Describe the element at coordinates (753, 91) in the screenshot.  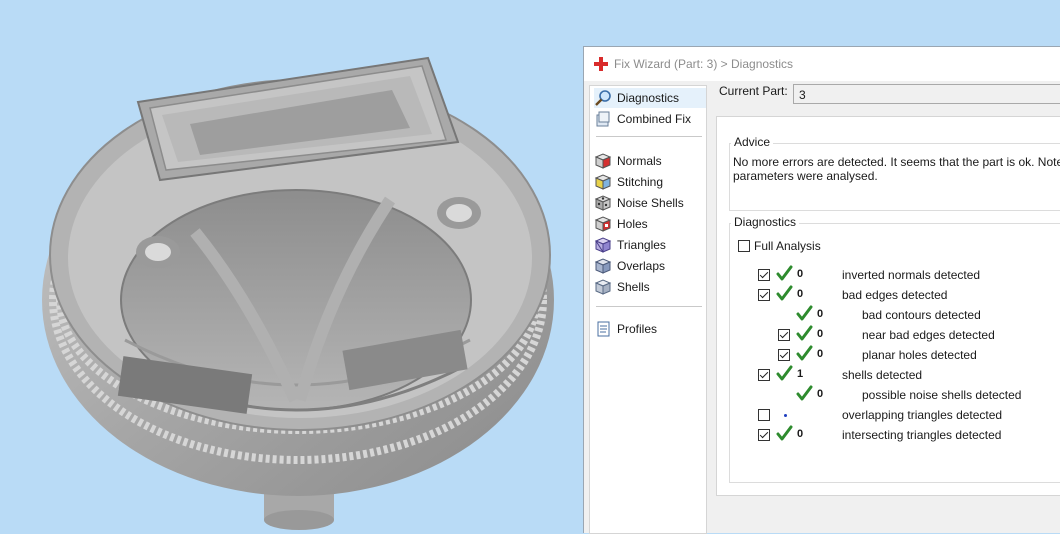
I see `current-part-label: Current Part:` at that location.